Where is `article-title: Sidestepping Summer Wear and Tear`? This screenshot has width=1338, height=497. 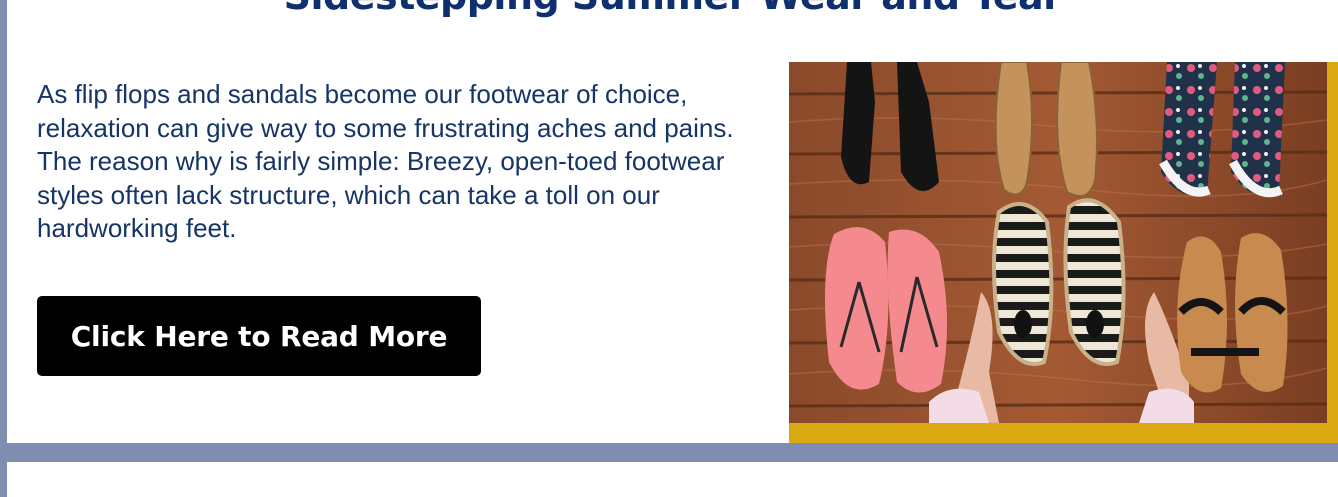
article-title: Sidestepping Summer Wear and Tear is located at coordinates (672, 9).